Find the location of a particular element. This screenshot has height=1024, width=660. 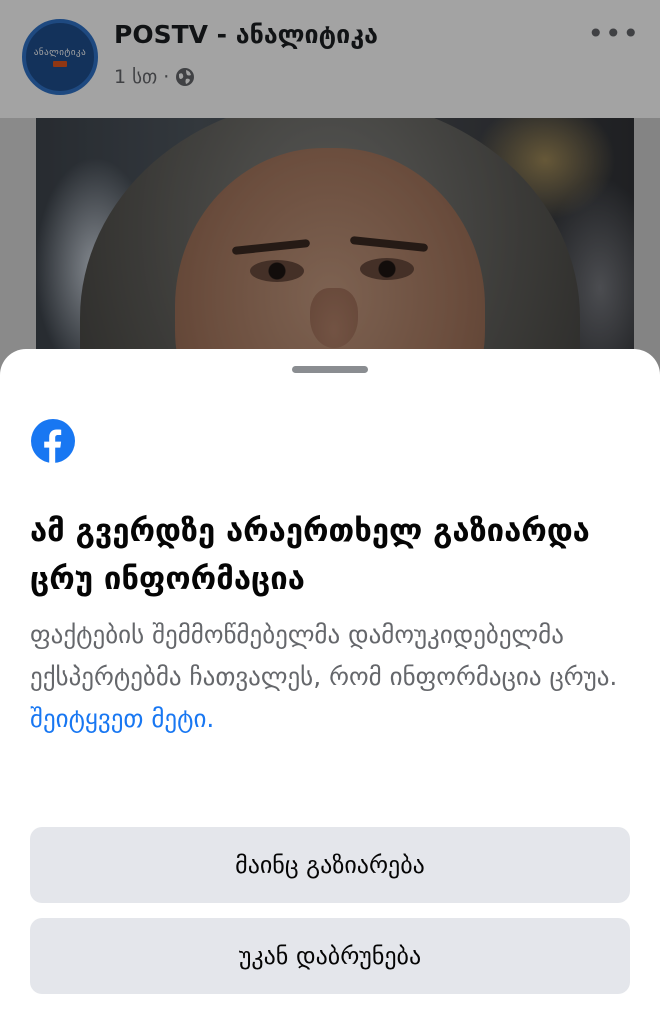

learn-more-link: შეიტყვეთ მეტი. is located at coordinates (122, 718).